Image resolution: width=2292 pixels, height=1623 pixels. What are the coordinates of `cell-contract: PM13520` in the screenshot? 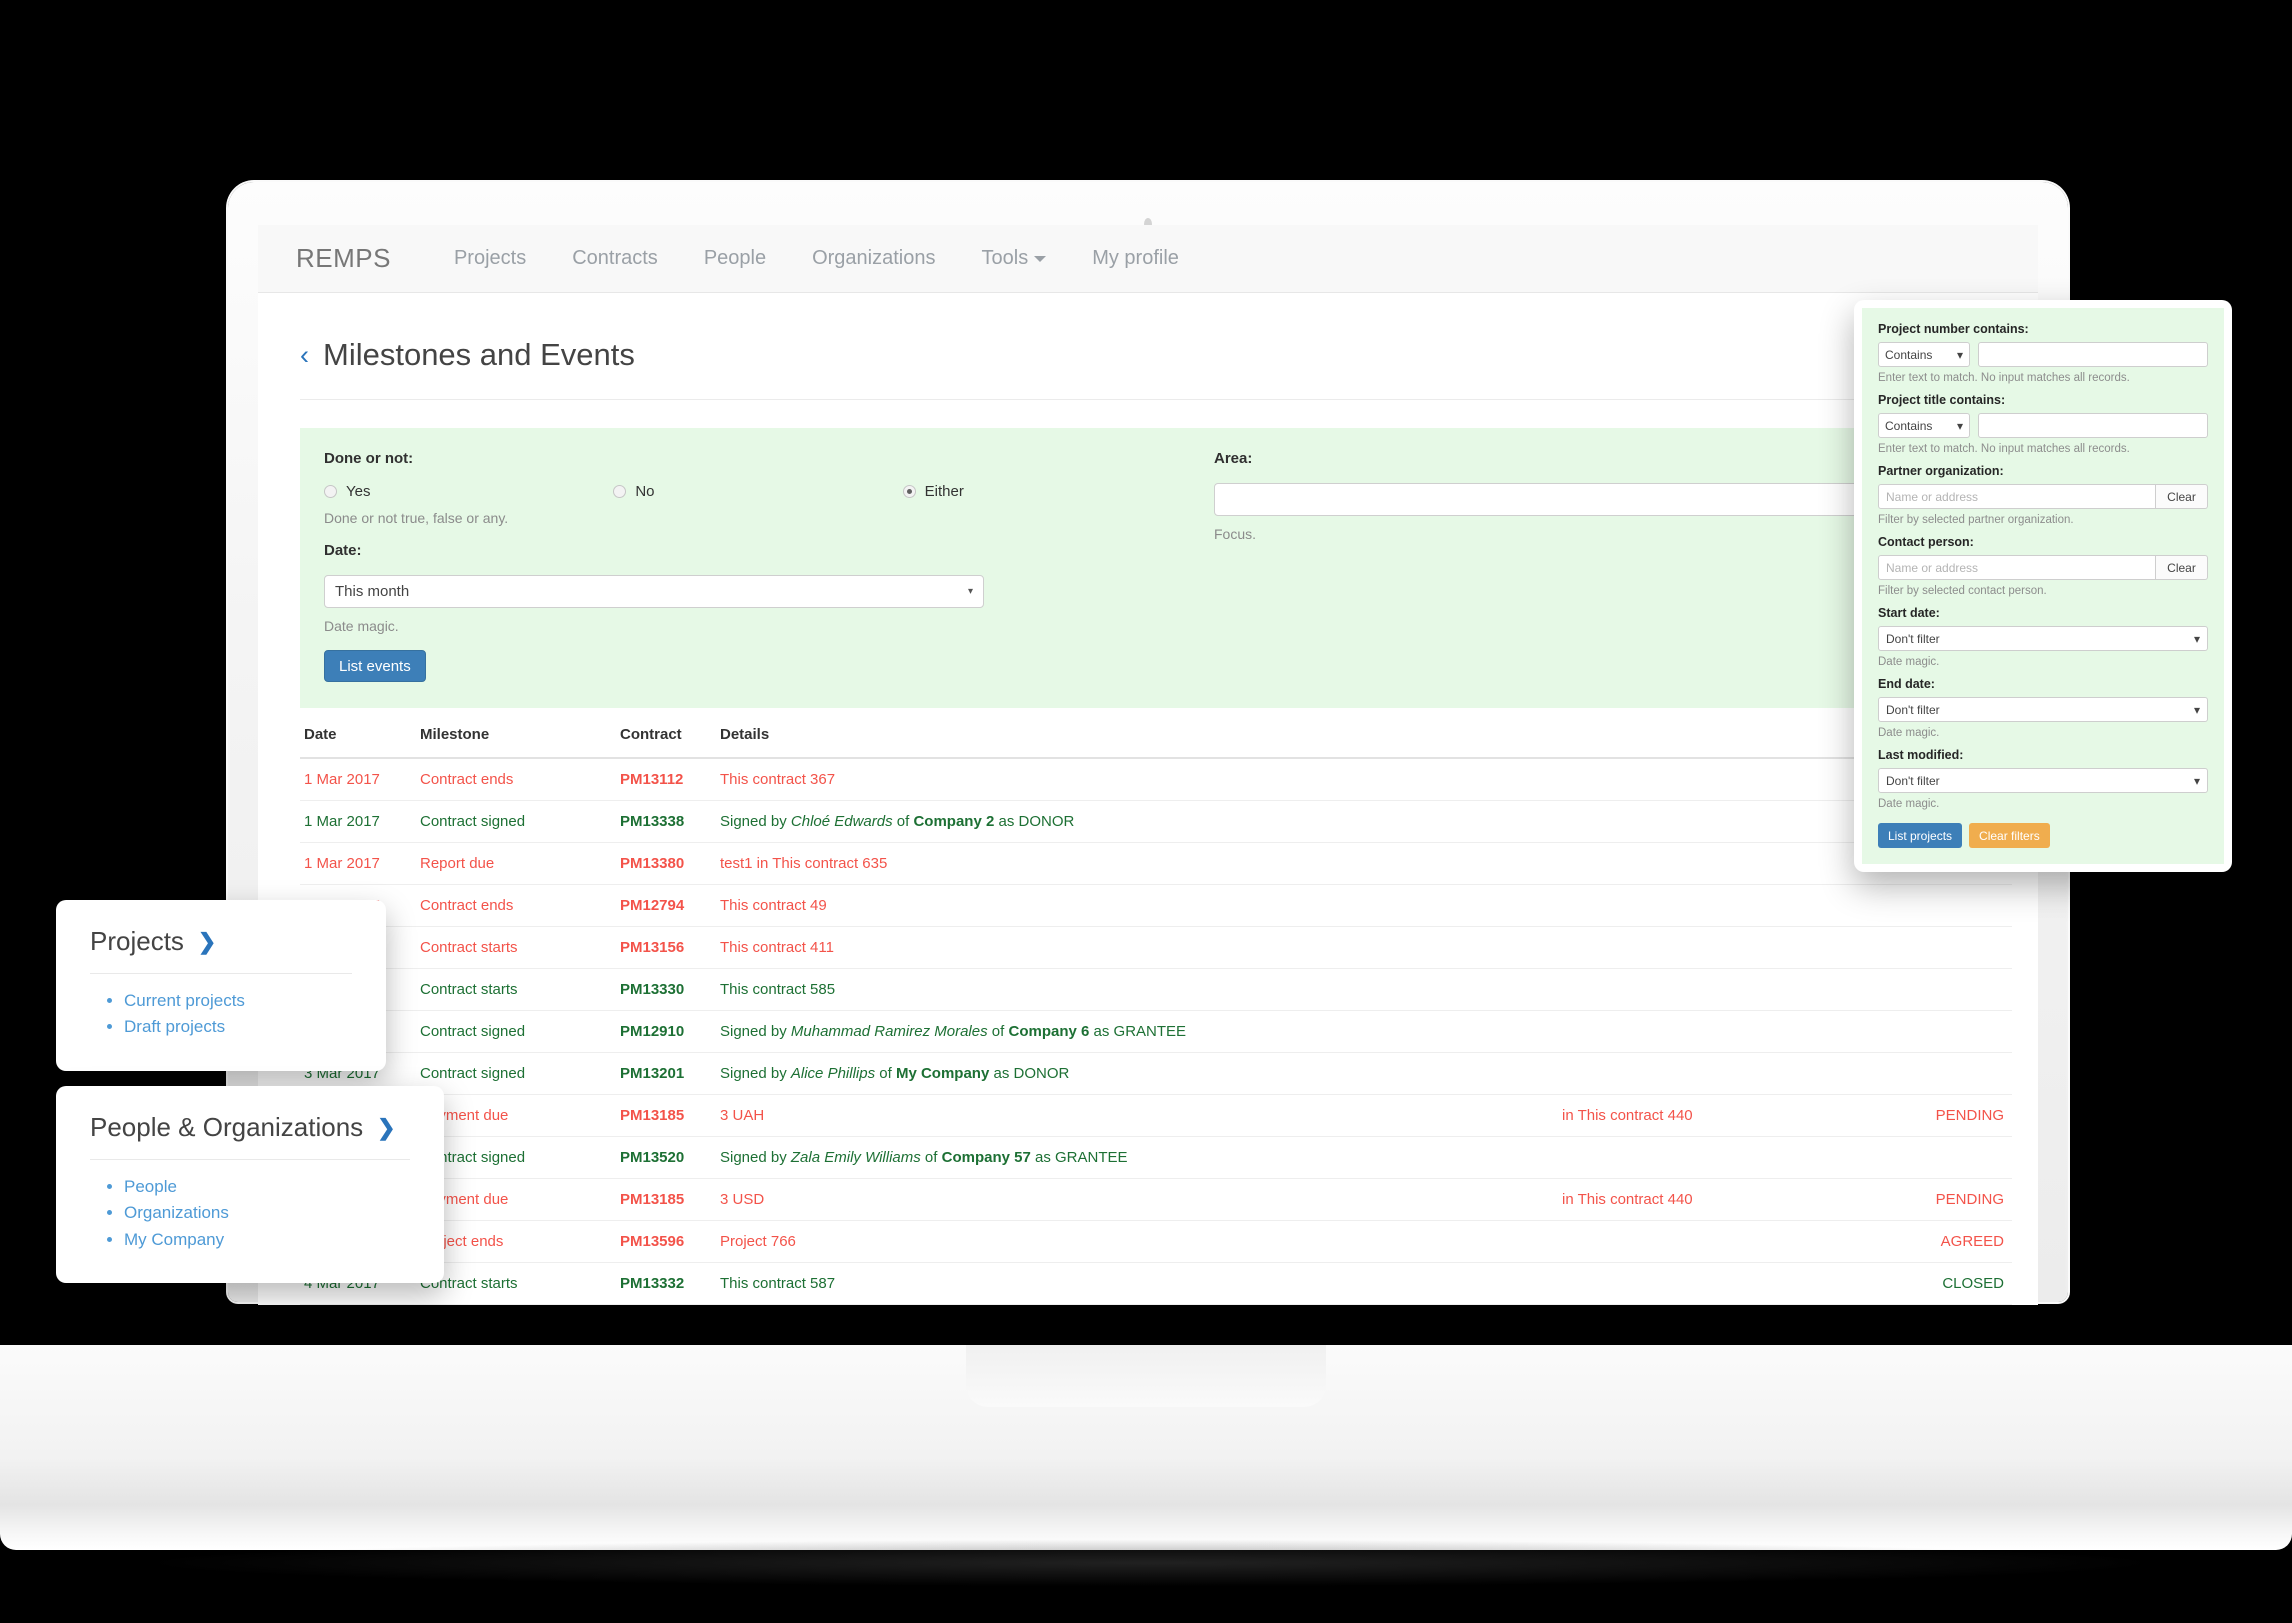 It's located at (670, 1157).